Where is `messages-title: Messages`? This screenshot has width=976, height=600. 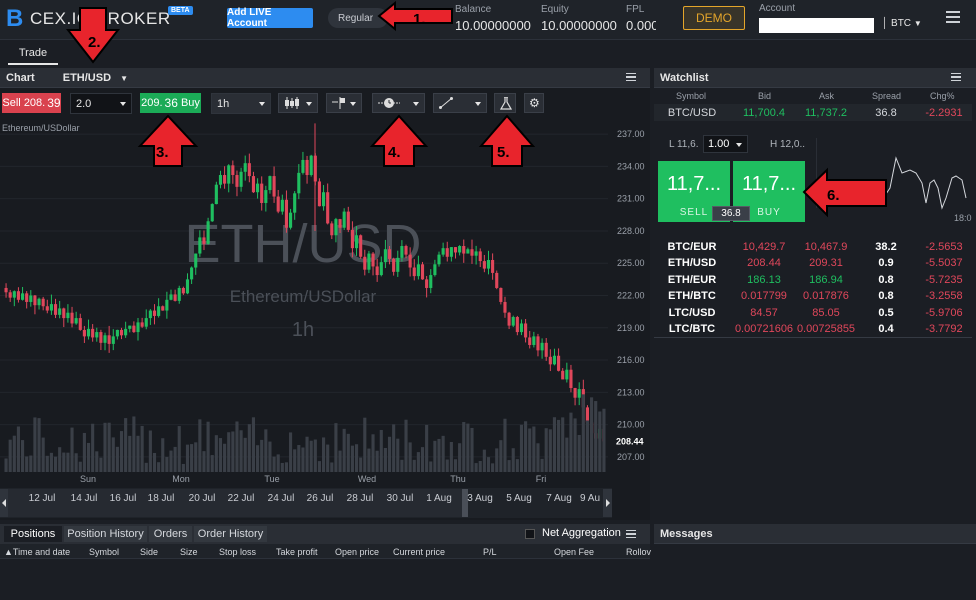
messages-title: Messages is located at coordinates (686, 533).